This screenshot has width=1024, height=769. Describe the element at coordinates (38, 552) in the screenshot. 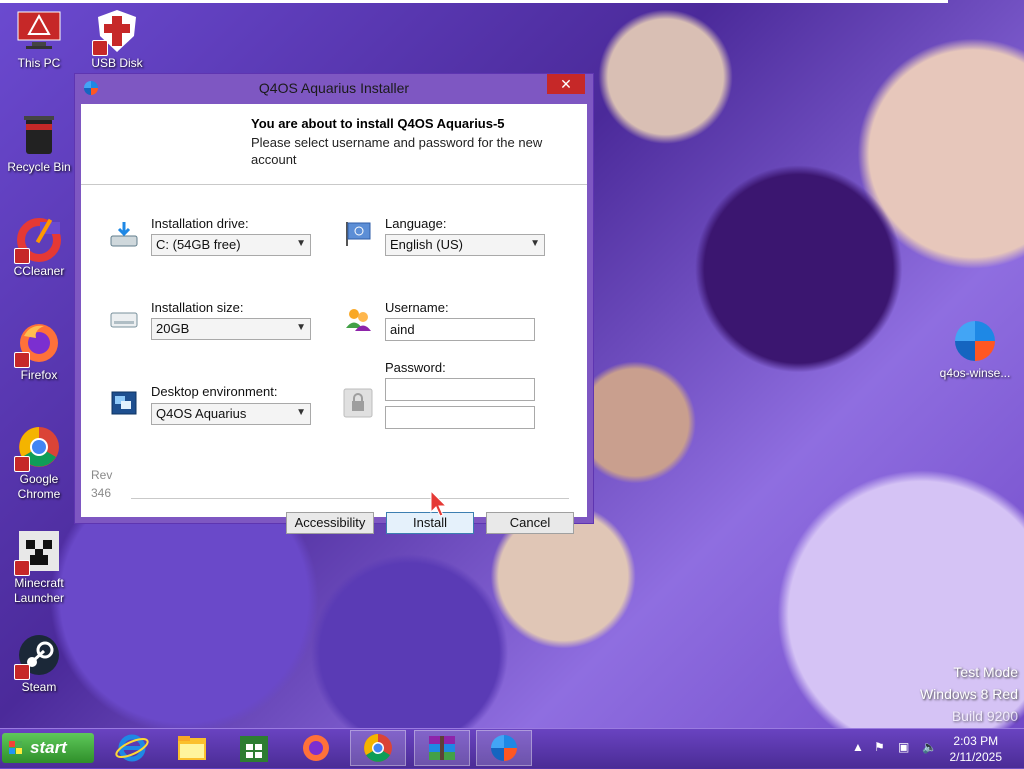

I see `minecraft-icon` at that location.